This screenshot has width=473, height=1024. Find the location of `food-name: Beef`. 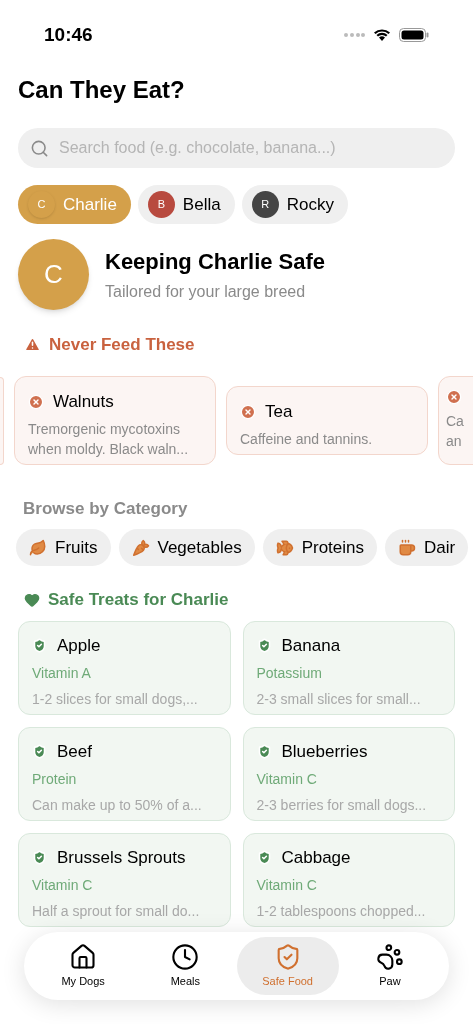

food-name: Beef is located at coordinates (74, 751).